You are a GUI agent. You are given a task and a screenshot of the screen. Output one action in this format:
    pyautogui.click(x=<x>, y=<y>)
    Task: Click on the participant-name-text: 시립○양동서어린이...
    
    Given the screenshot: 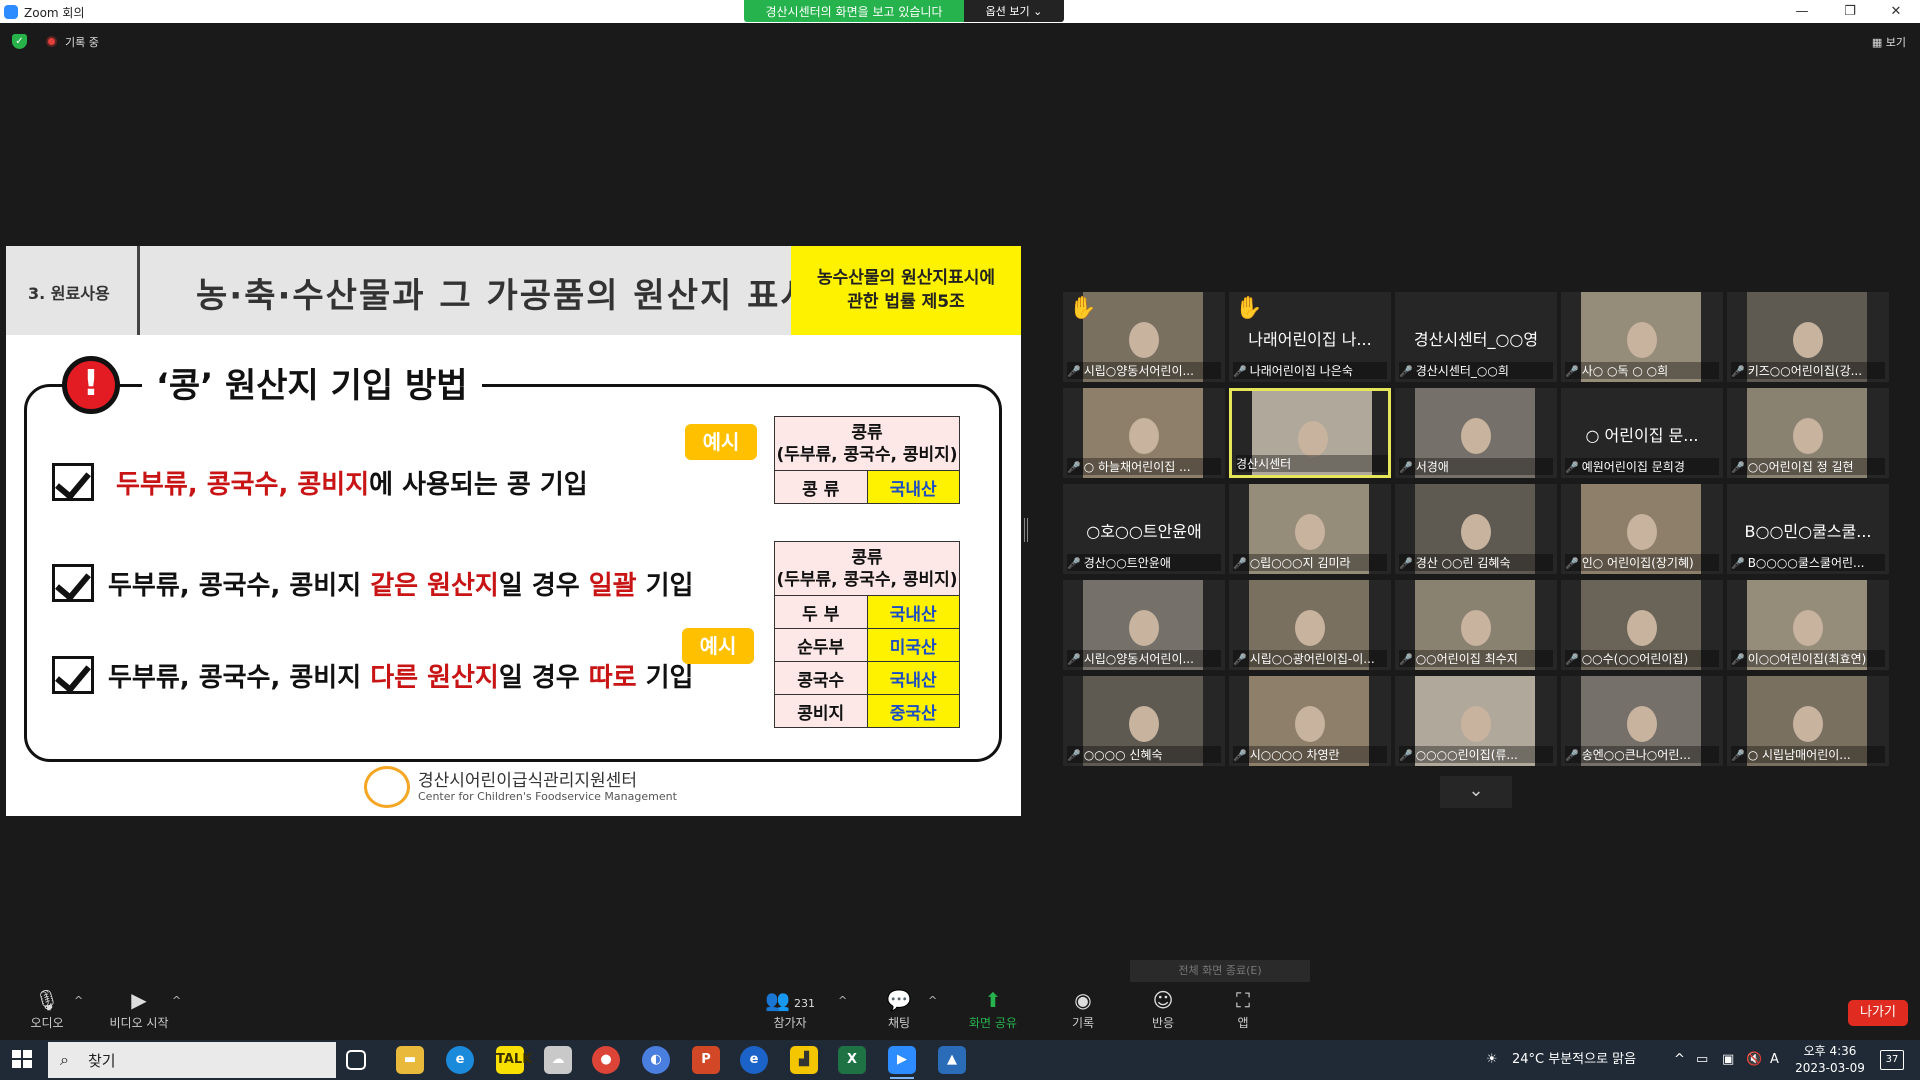 What is the action you would take?
    pyautogui.click(x=1138, y=371)
    